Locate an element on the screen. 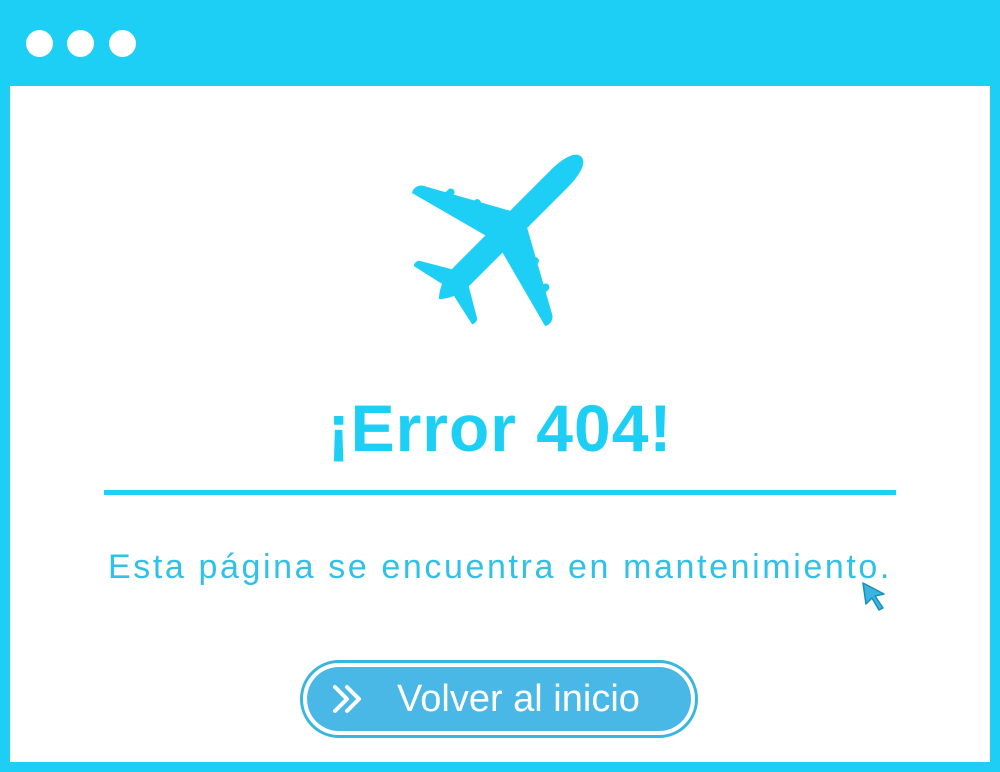 The height and width of the screenshot is (772, 1000). pointer-cursor-icon is located at coordinates (873, 596).